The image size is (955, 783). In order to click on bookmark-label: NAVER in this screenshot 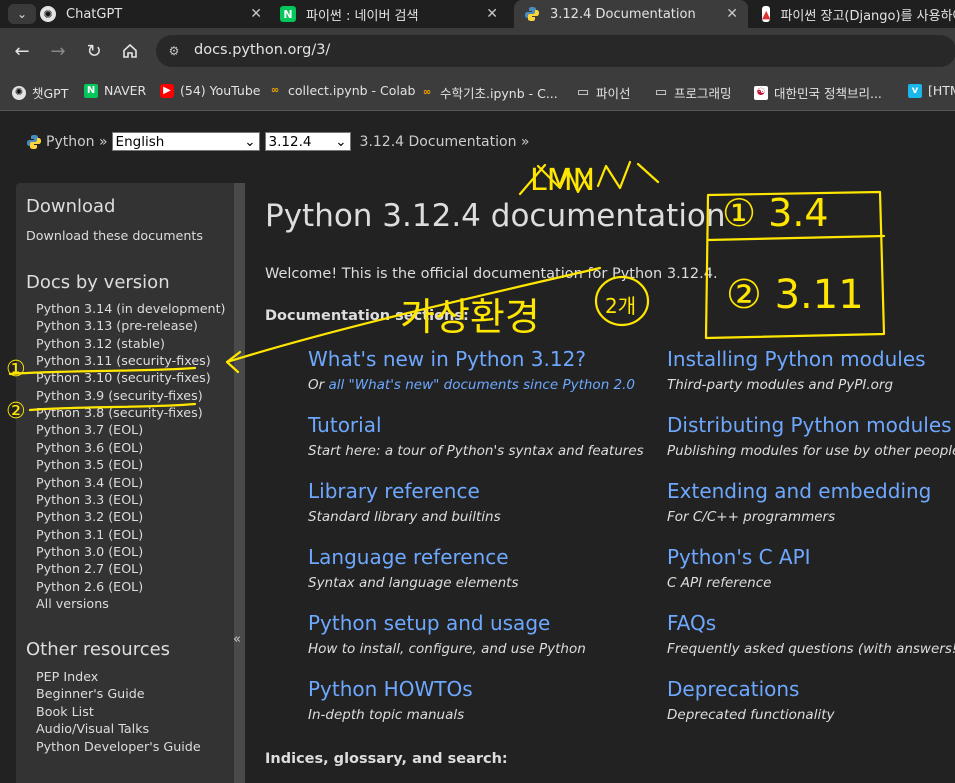, I will do `click(125, 90)`.